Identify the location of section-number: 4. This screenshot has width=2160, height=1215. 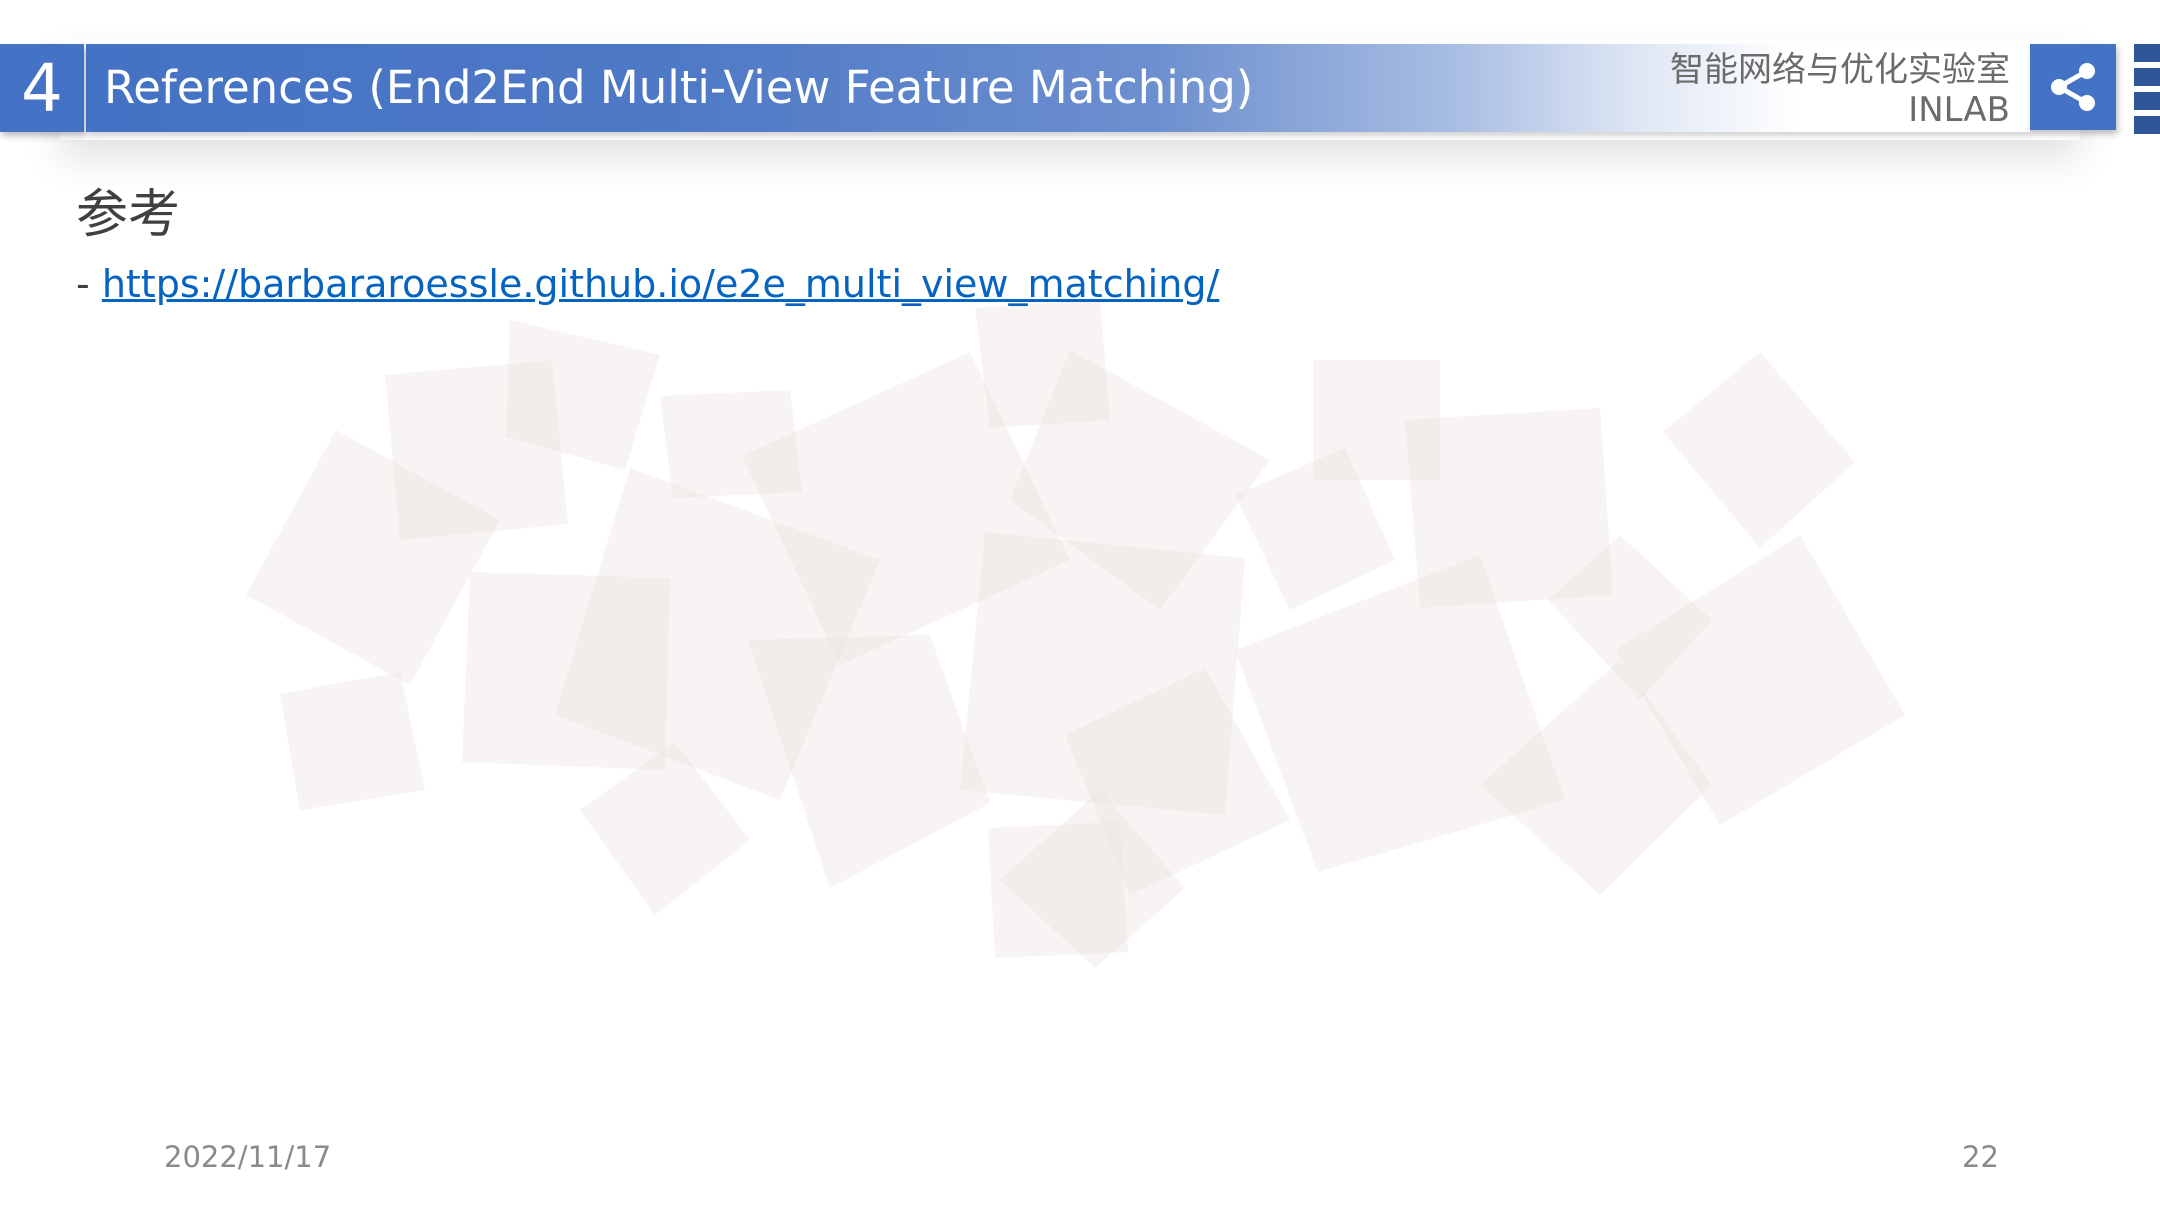
(42, 88).